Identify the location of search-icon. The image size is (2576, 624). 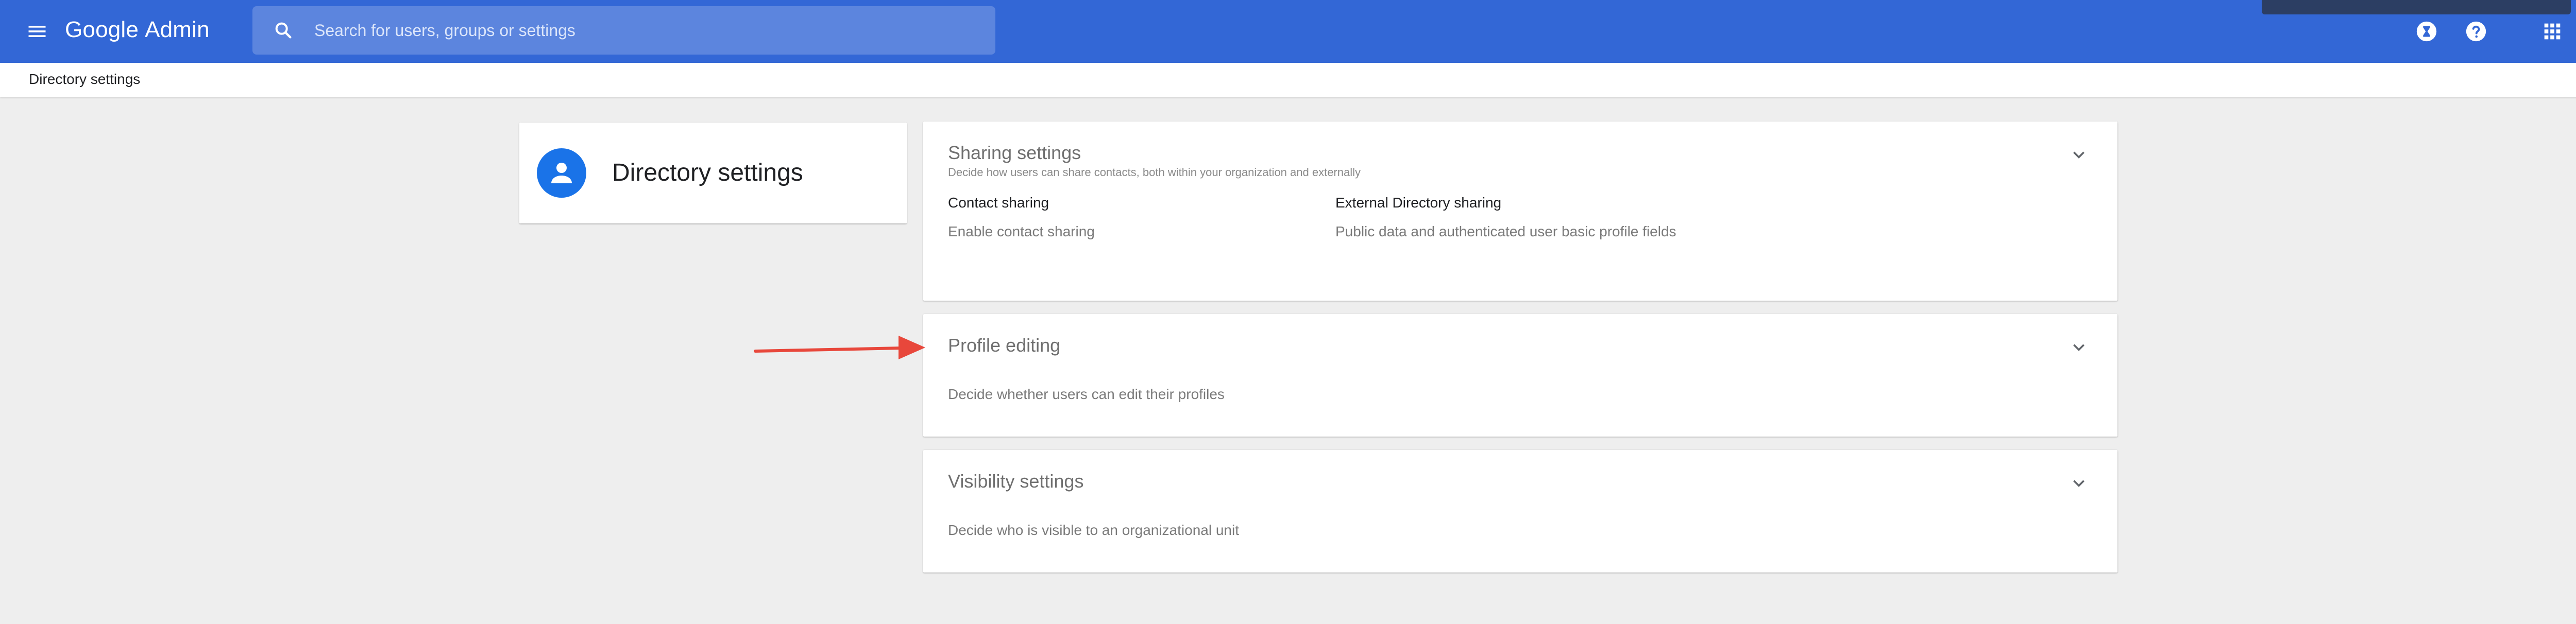
(283, 30).